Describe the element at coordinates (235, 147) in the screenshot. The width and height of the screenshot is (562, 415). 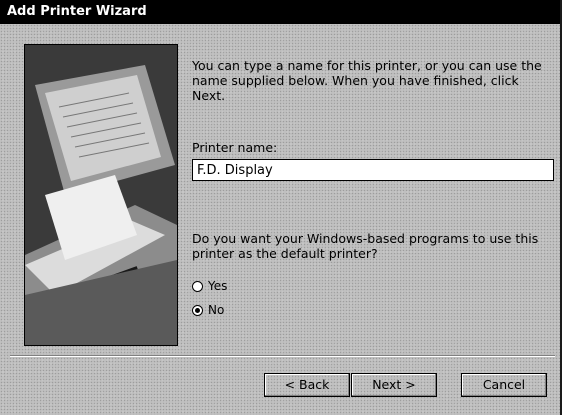
I see `printer-name-label: Printer name:` at that location.